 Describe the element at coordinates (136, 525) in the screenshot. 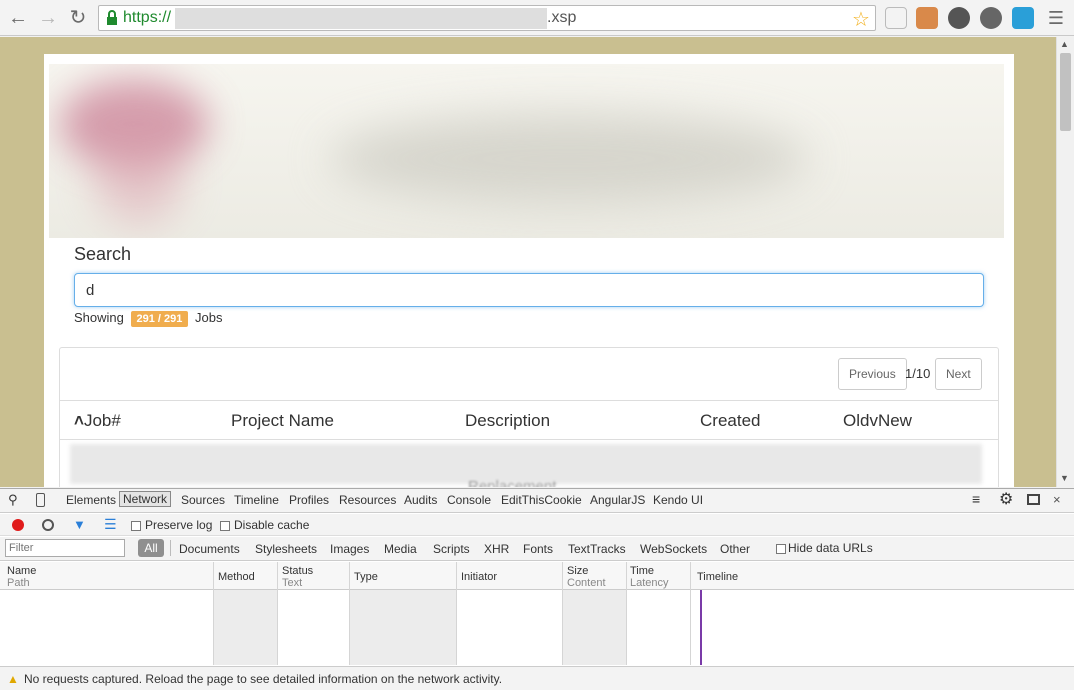

I see `preserve-log-checkbox` at that location.